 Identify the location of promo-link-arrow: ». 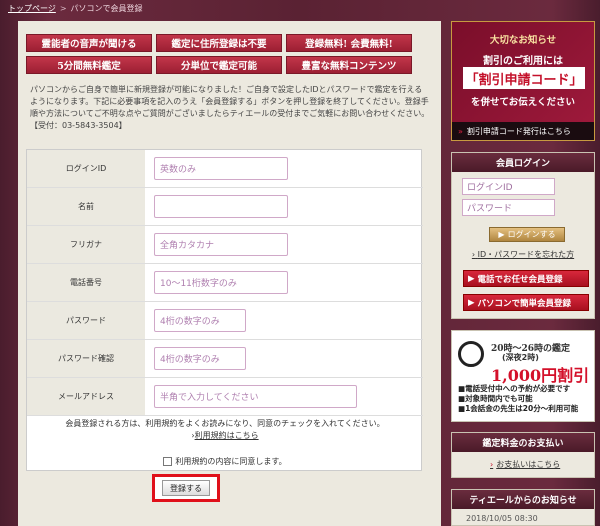
(460, 131).